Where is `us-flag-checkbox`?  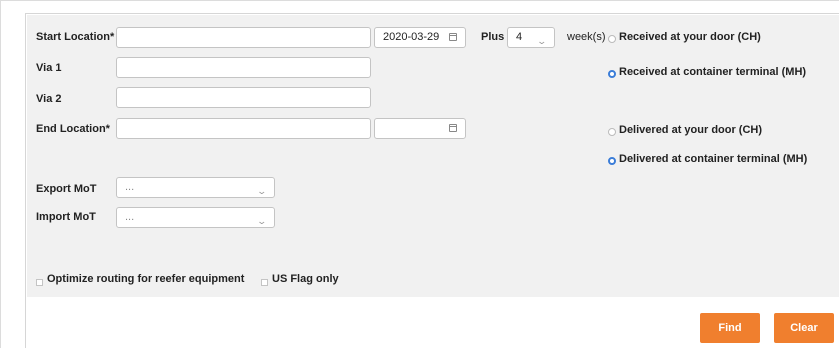 us-flag-checkbox is located at coordinates (264, 282).